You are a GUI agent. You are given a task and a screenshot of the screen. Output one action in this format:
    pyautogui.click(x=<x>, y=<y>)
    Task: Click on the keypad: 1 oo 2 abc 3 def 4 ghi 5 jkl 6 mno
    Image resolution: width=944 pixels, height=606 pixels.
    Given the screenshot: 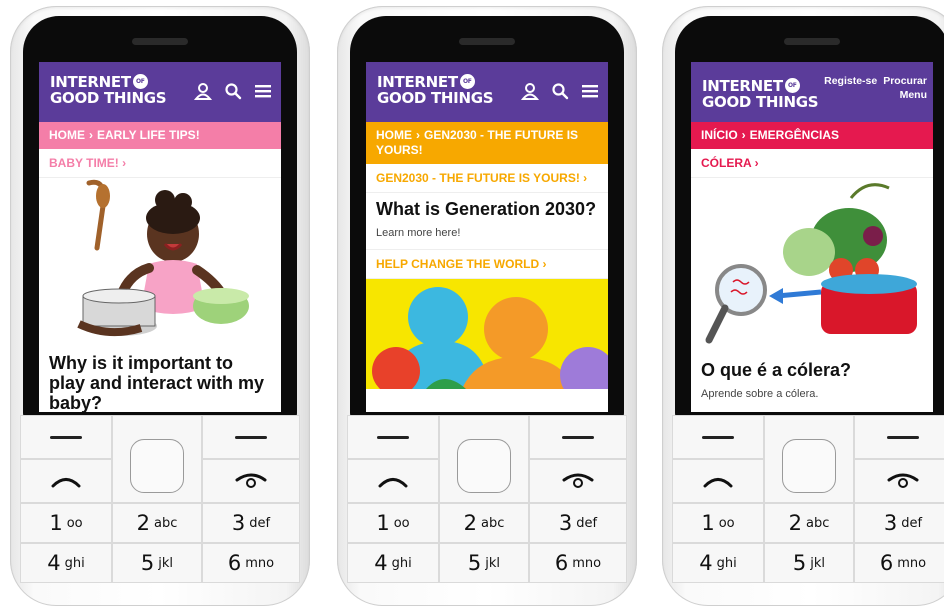 What is the action you would take?
    pyautogui.click(x=808, y=510)
    